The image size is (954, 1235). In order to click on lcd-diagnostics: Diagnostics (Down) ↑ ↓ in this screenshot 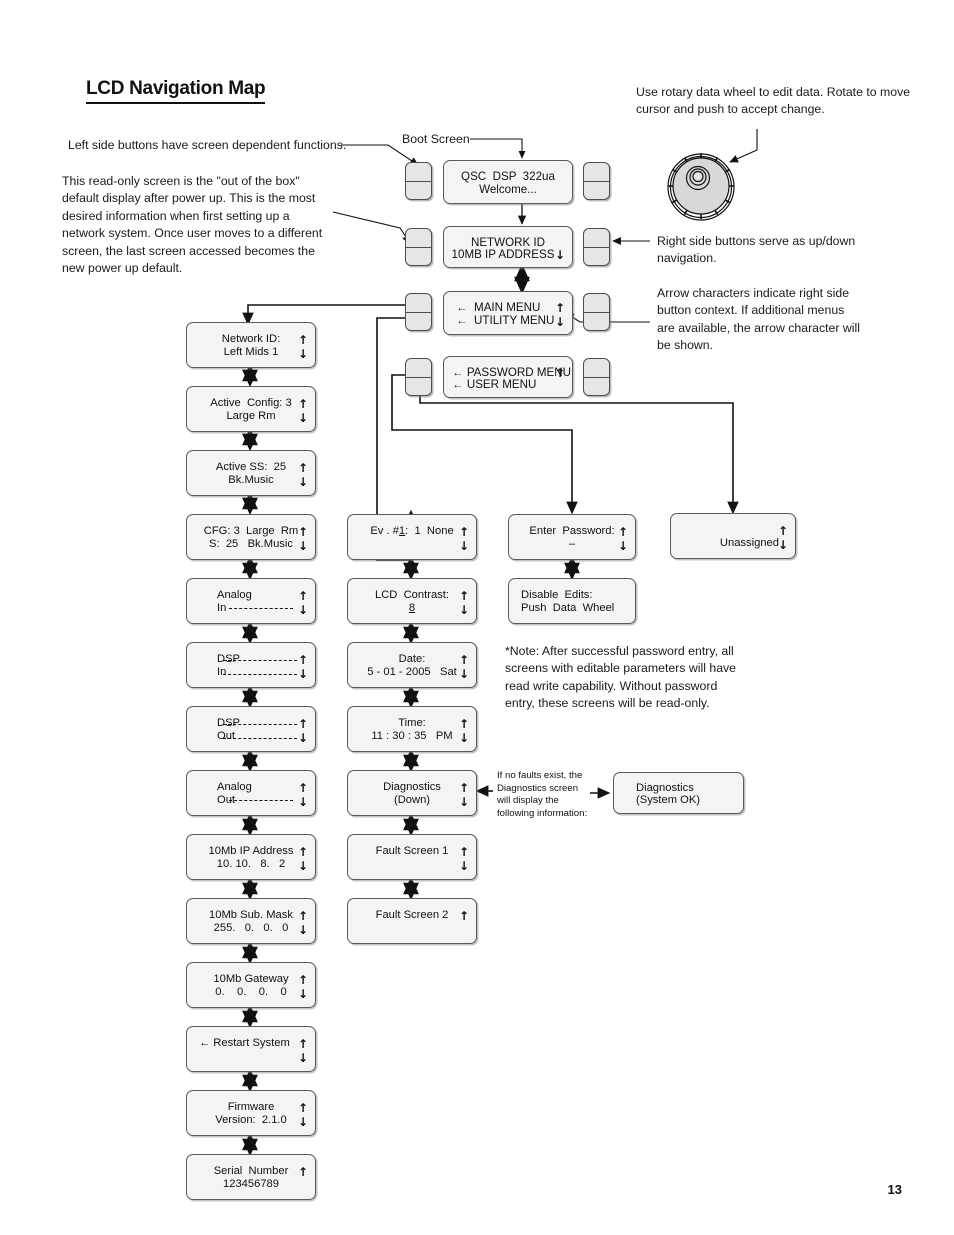, I will do `click(412, 793)`.